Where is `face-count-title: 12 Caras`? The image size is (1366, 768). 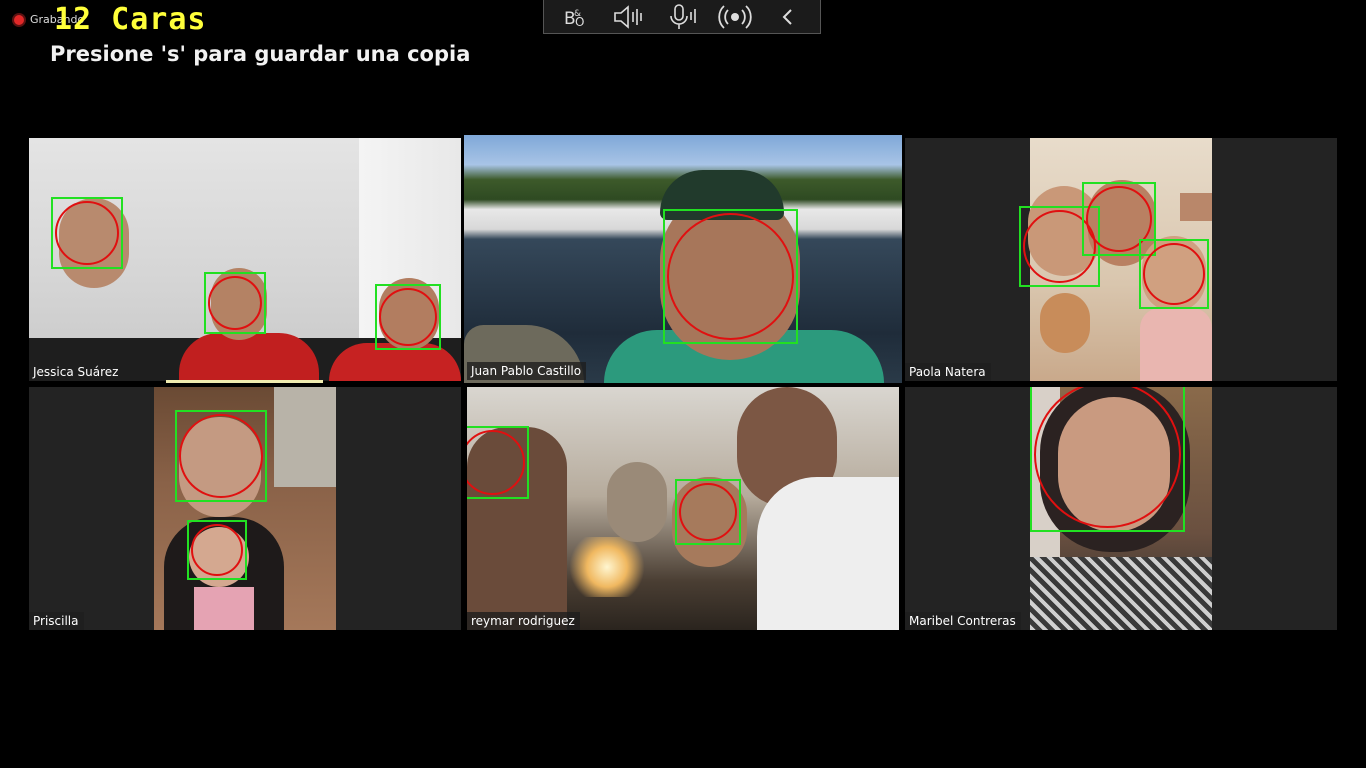 face-count-title: 12 Caras is located at coordinates (130, 19).